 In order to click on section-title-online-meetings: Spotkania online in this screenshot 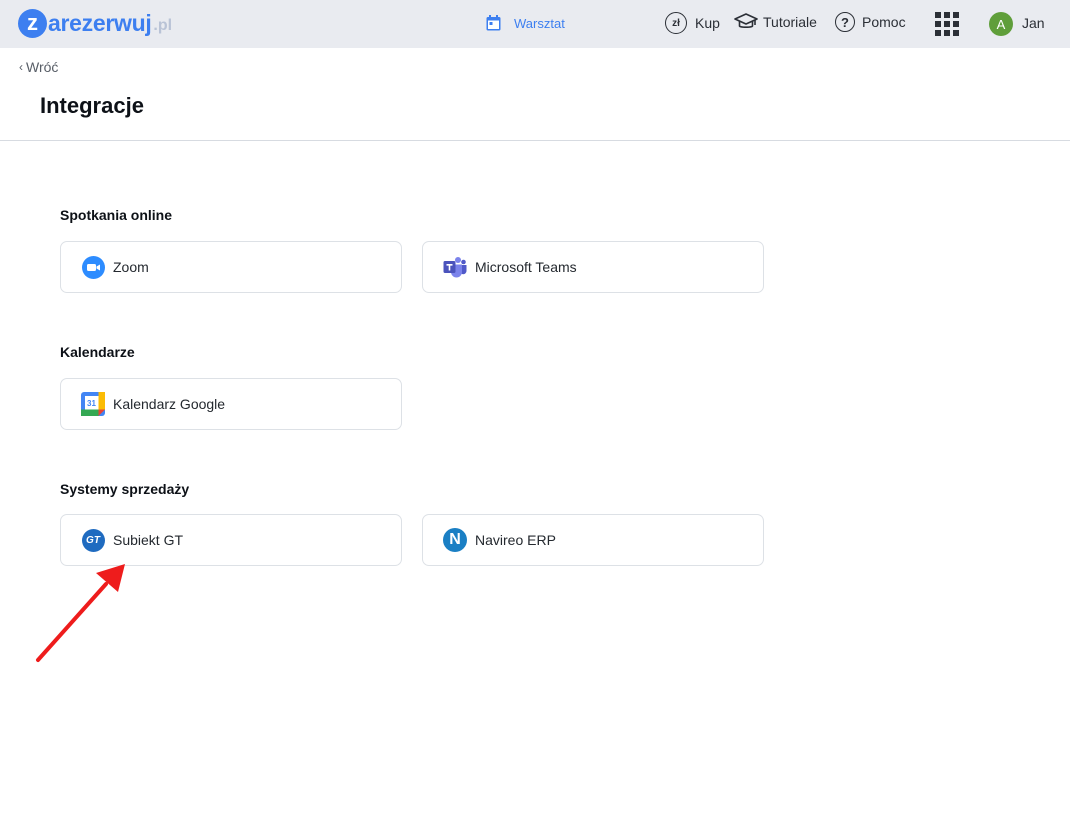, I will do `click(116, 215)`.